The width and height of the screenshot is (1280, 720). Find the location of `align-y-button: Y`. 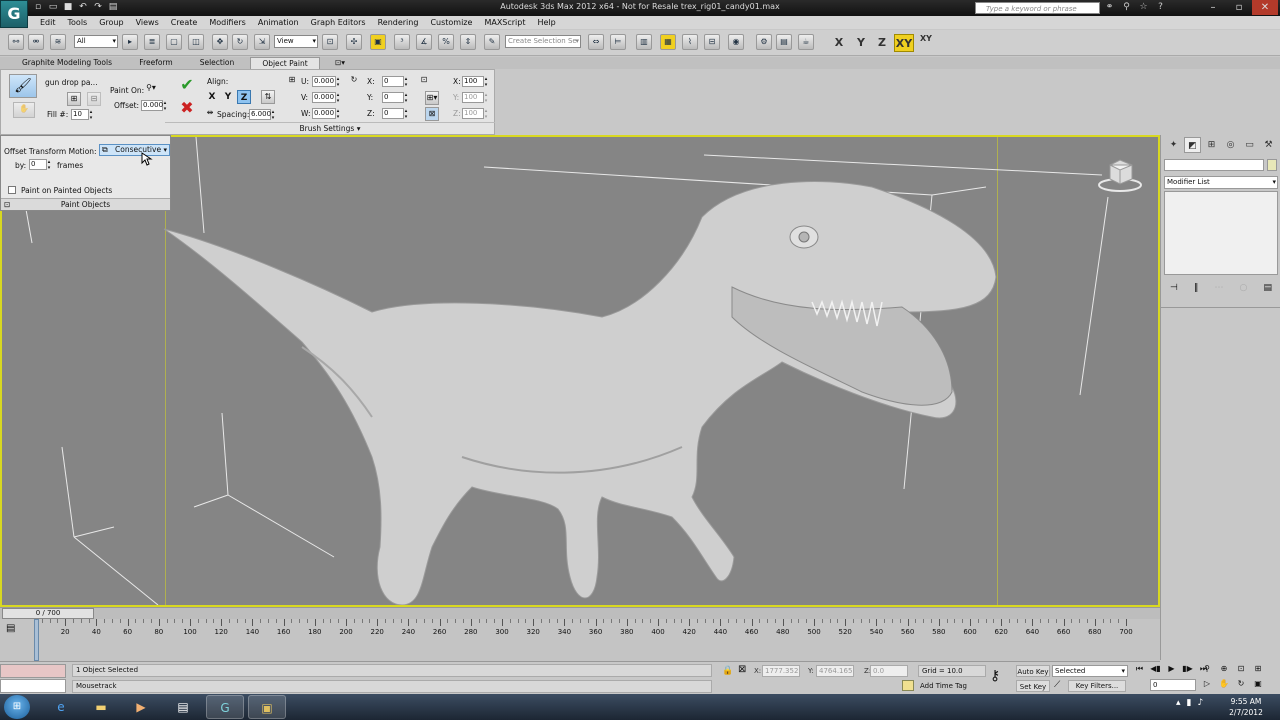

align-y-button: Y is located at coordinates (228, 97).